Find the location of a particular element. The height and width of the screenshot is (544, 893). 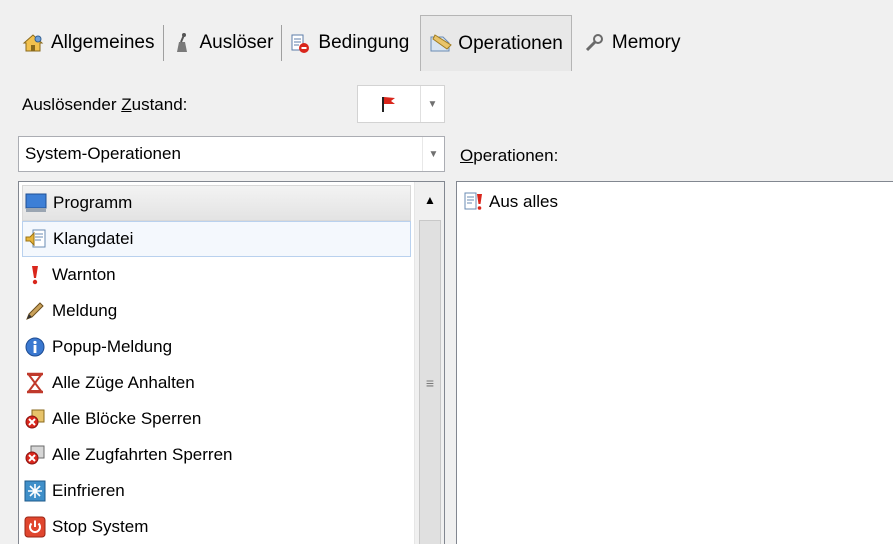

trigger-state-label-accesskey: Z is located at coordinates (126, 104).